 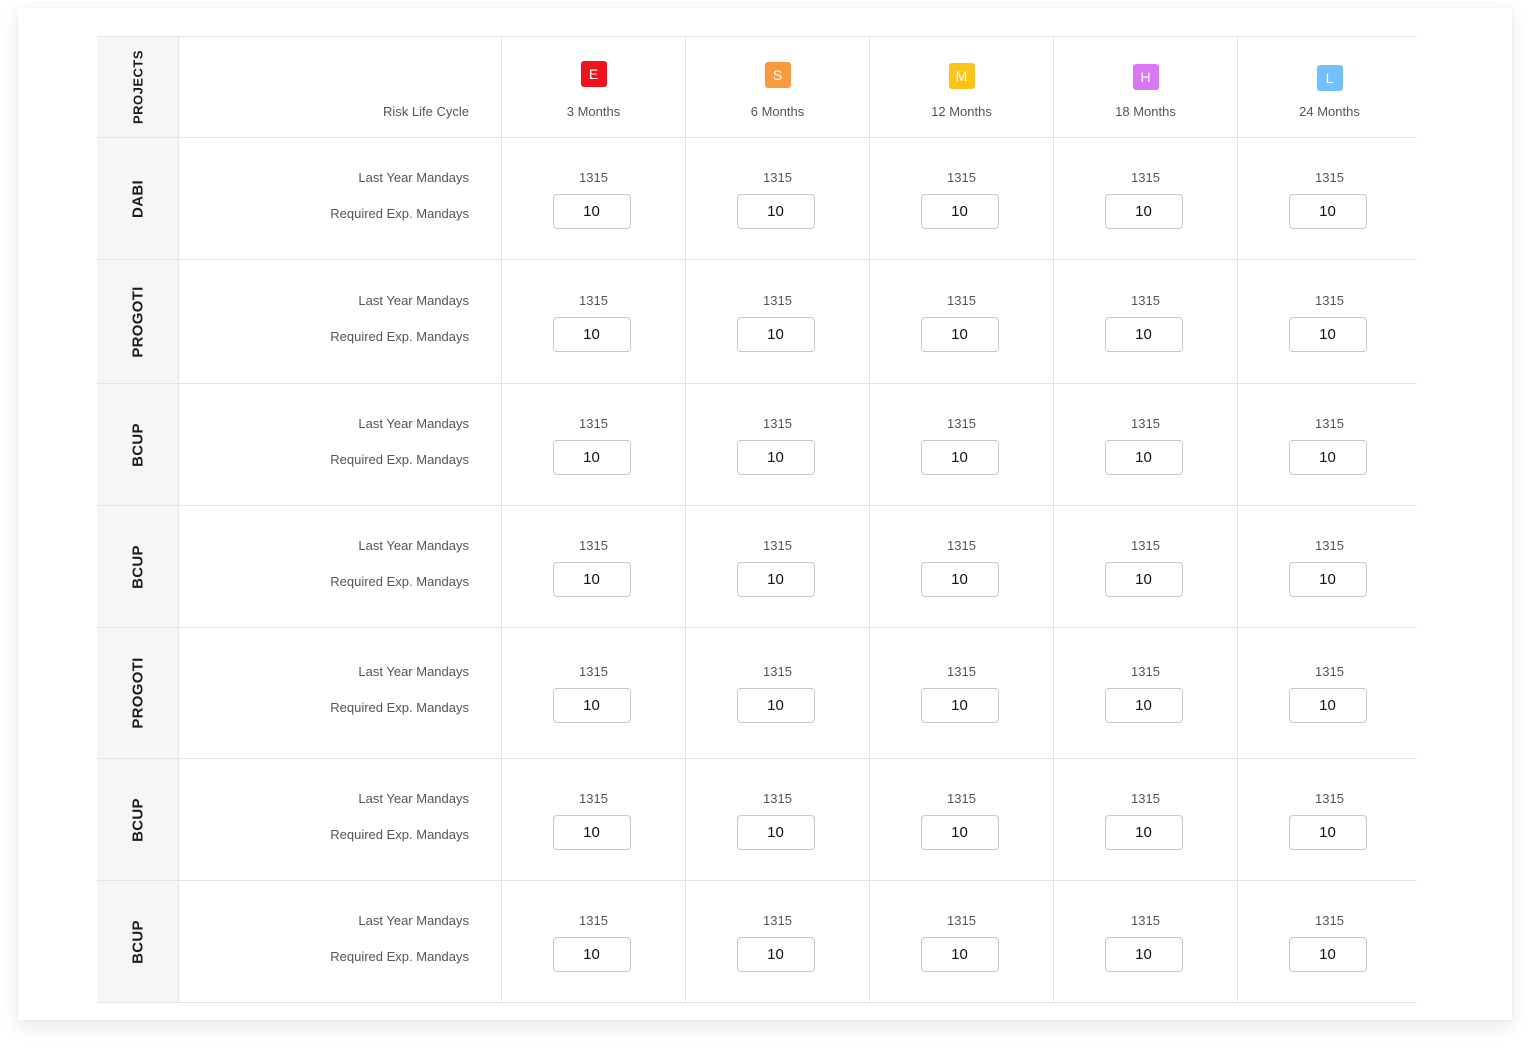 I want to click on projects-header-label: PROJECTS, so click(x=137, y=87).